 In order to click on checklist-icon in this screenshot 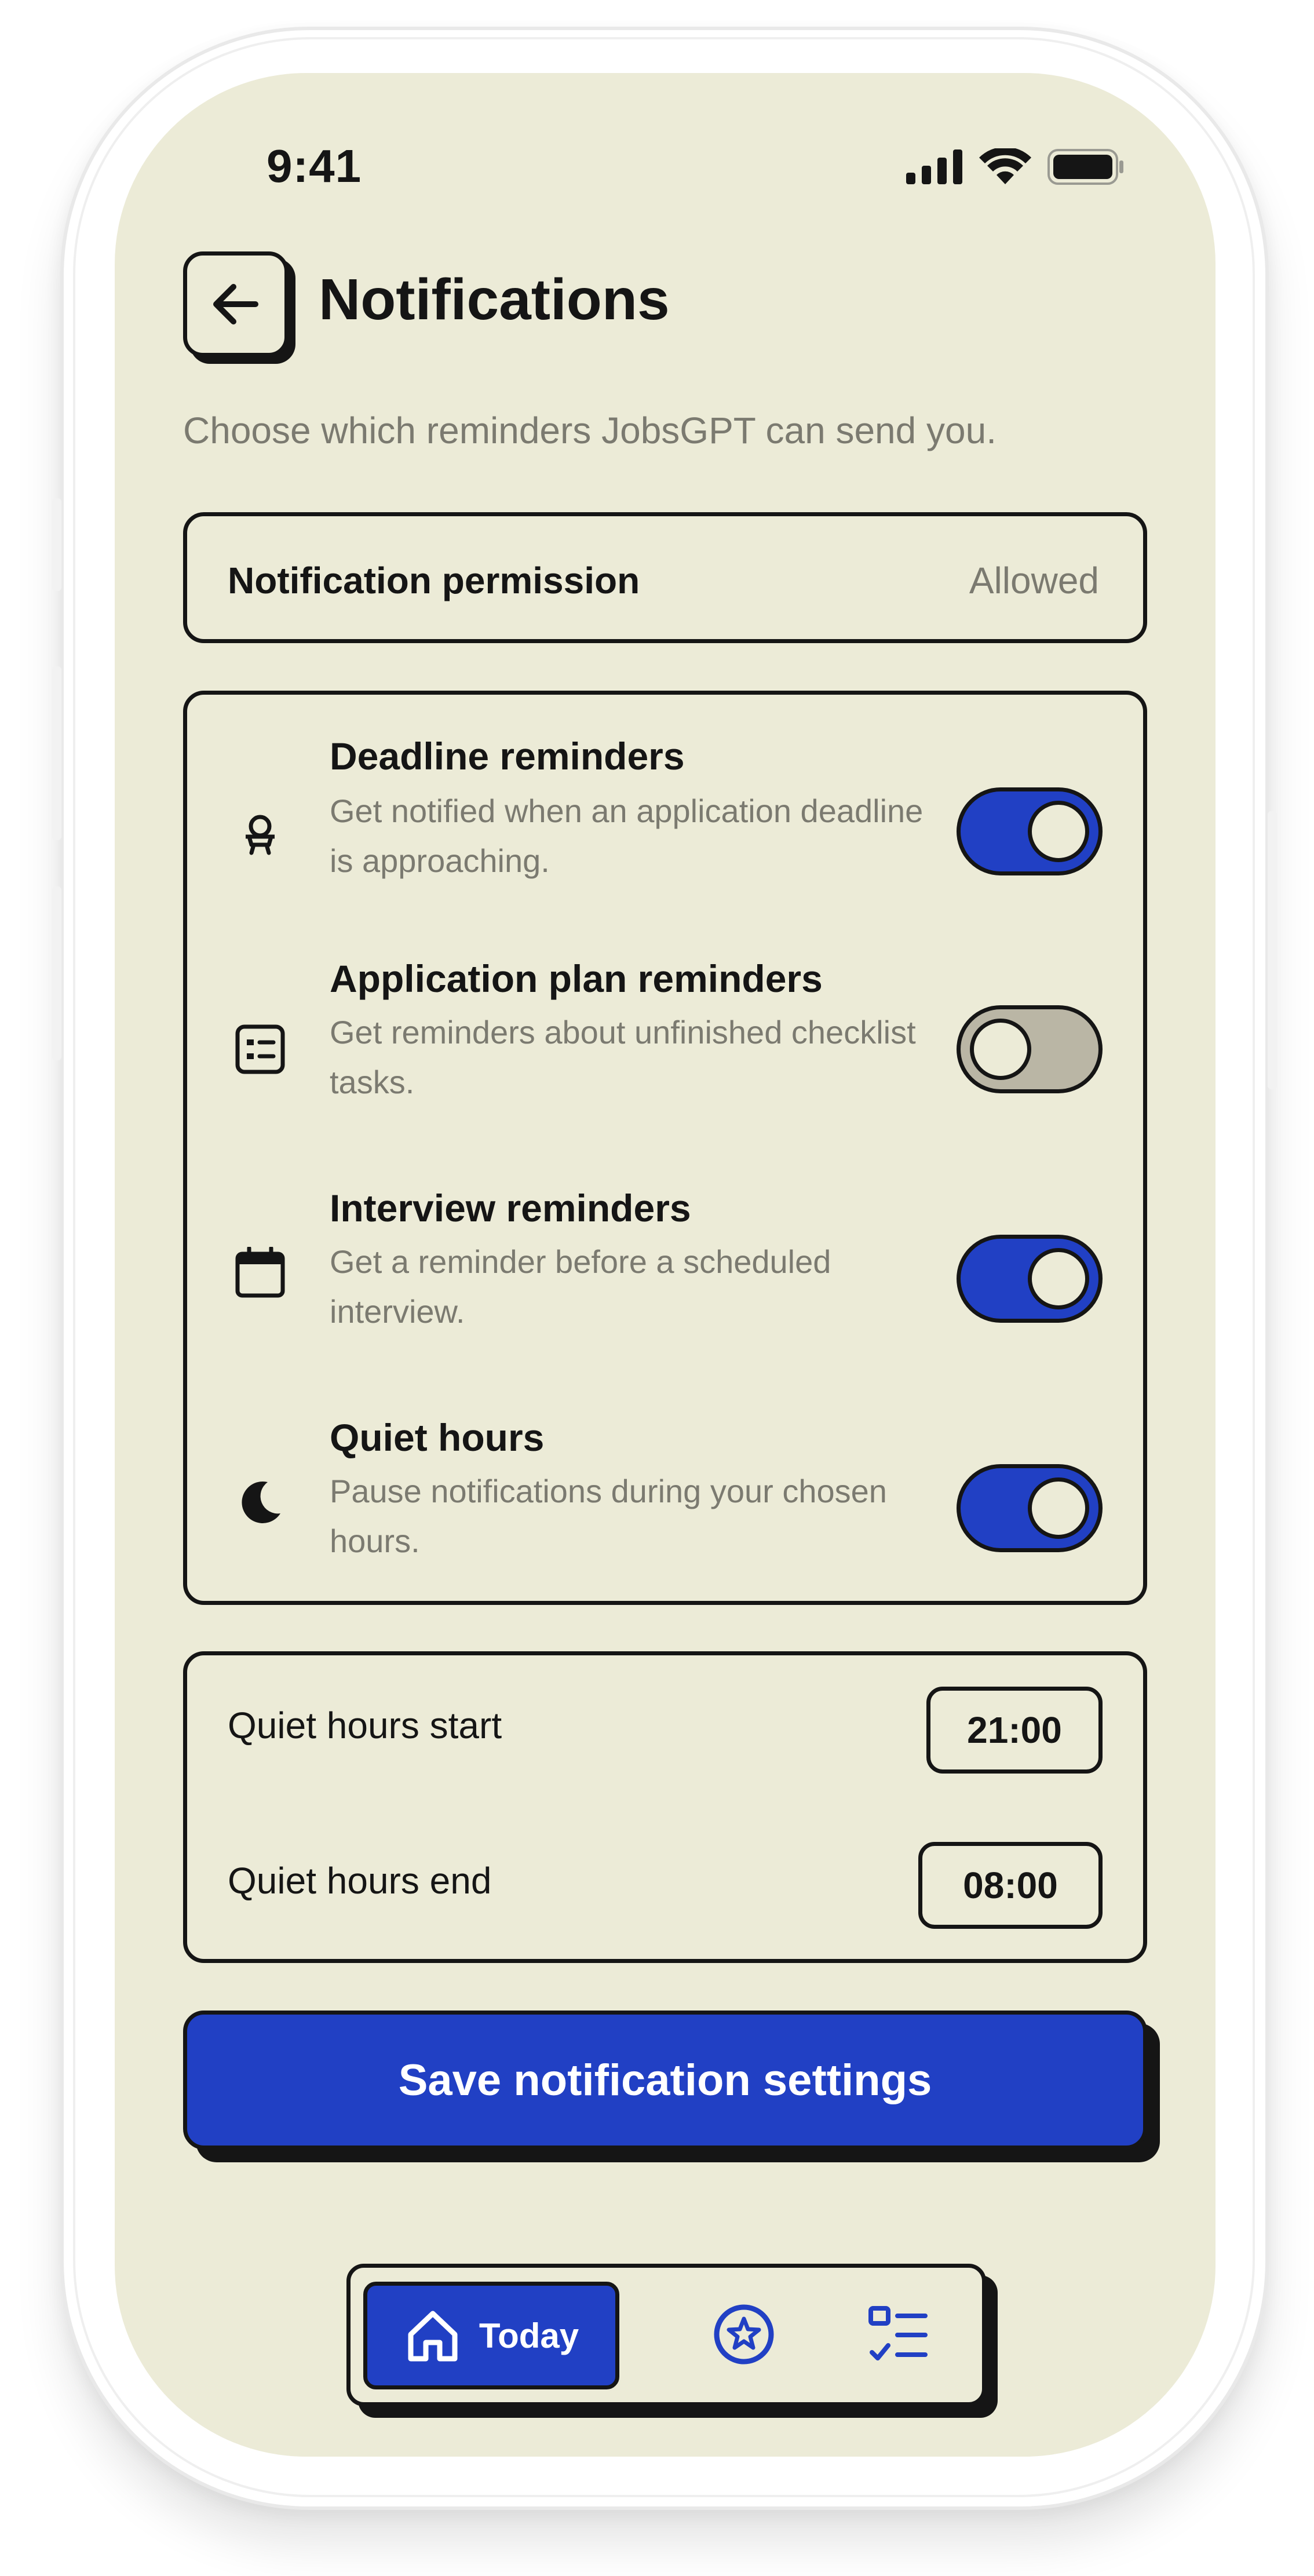, I will do `click(260, 1049)`.